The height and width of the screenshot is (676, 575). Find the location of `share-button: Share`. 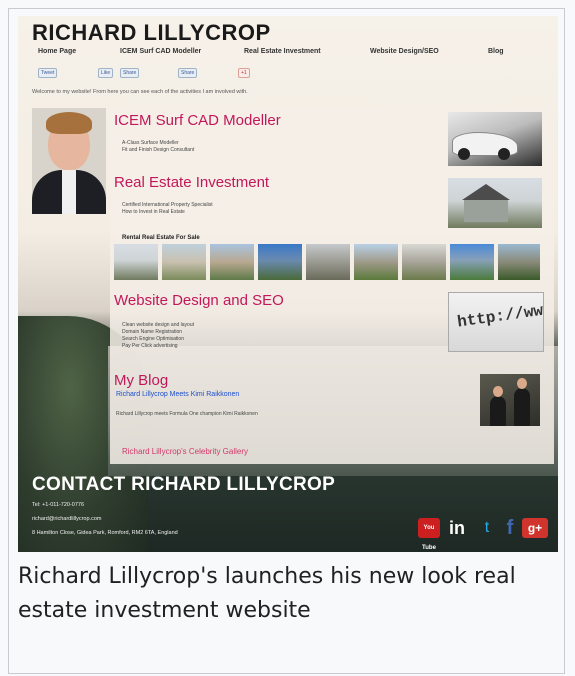

share-button: Share is located at coordinates (130, 73).